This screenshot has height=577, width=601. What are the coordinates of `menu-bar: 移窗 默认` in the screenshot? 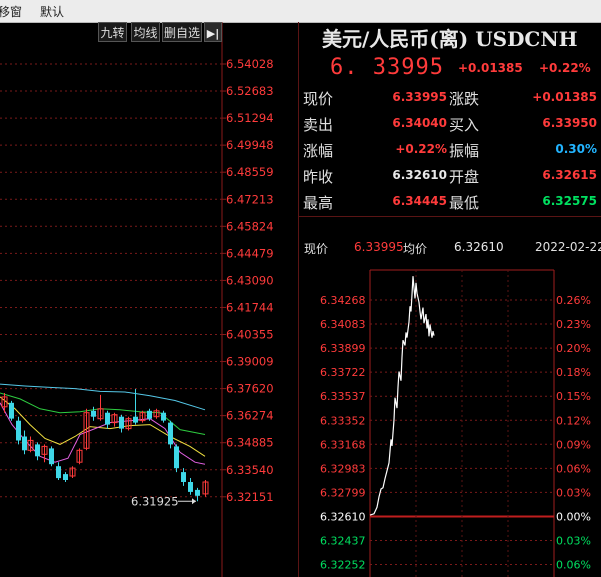 It's located at (300, 11).